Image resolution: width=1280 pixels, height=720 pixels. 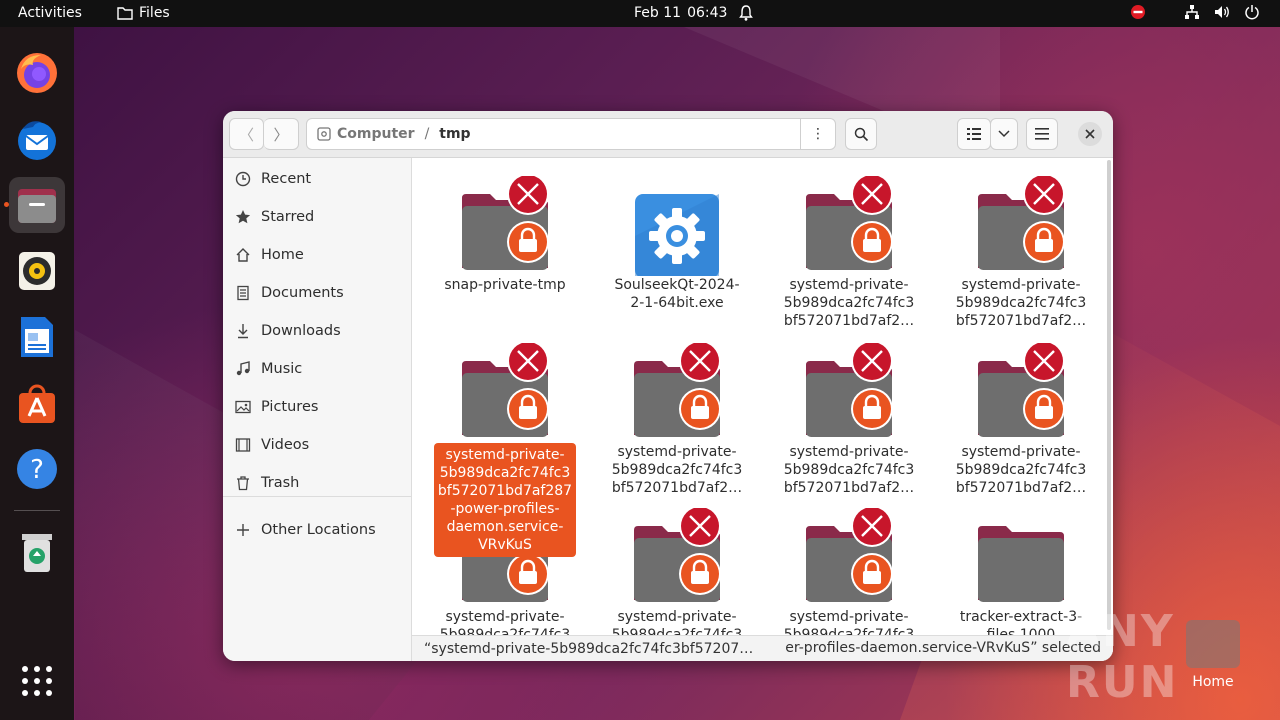 I want to click on folder-item: snap-private-tmp, so click(x=505, y=233).